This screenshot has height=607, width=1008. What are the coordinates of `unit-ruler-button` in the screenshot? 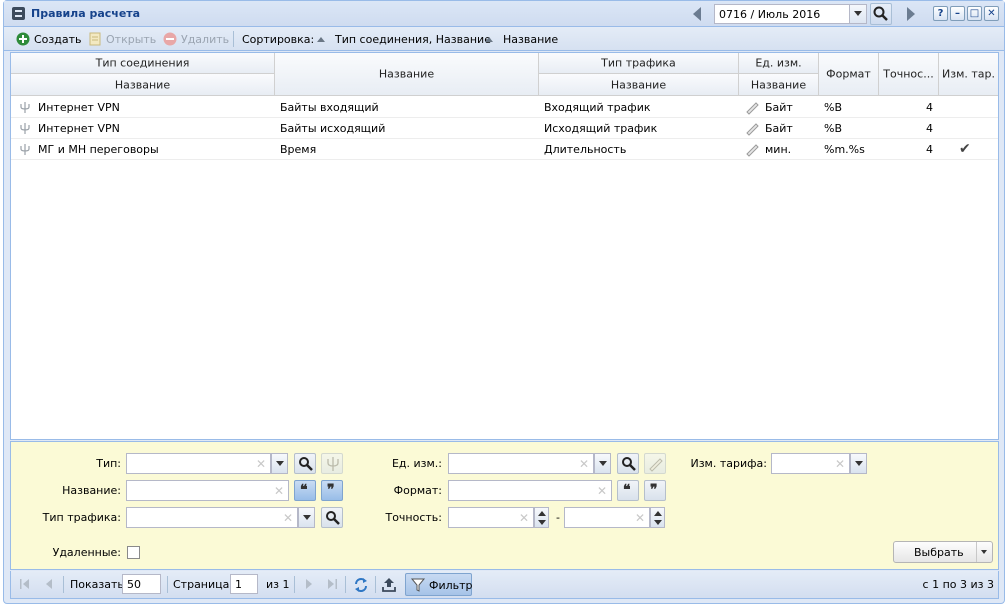 It's located at (655, 463).